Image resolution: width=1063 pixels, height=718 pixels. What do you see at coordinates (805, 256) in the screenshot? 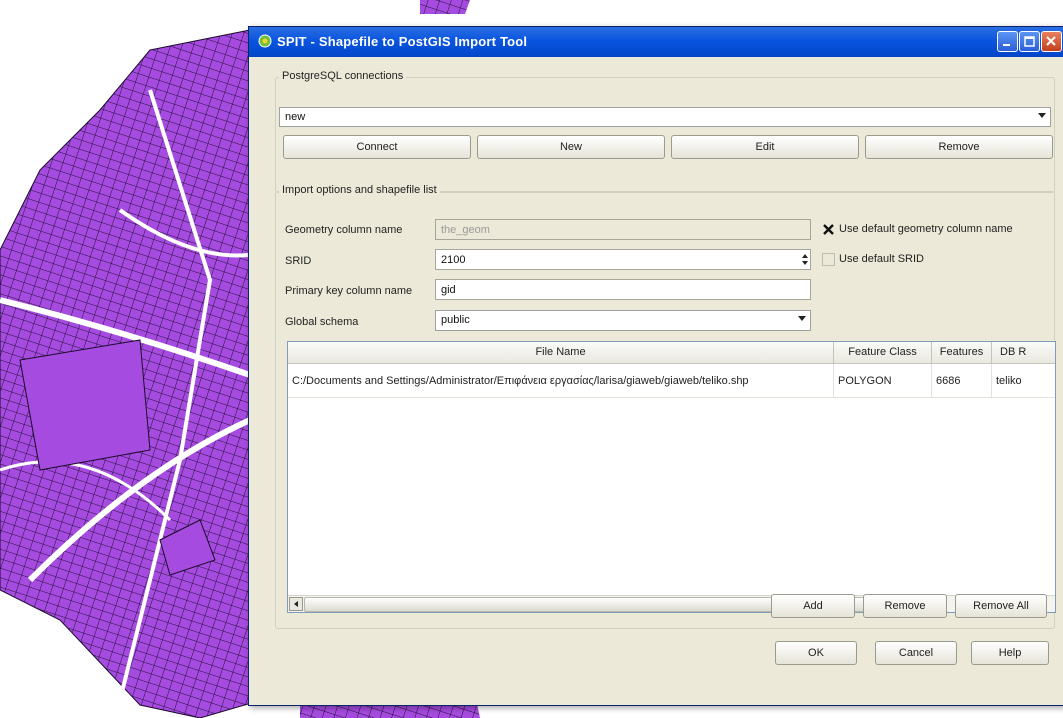
I see `spin-up-icon` at bounding box center [805, 256].